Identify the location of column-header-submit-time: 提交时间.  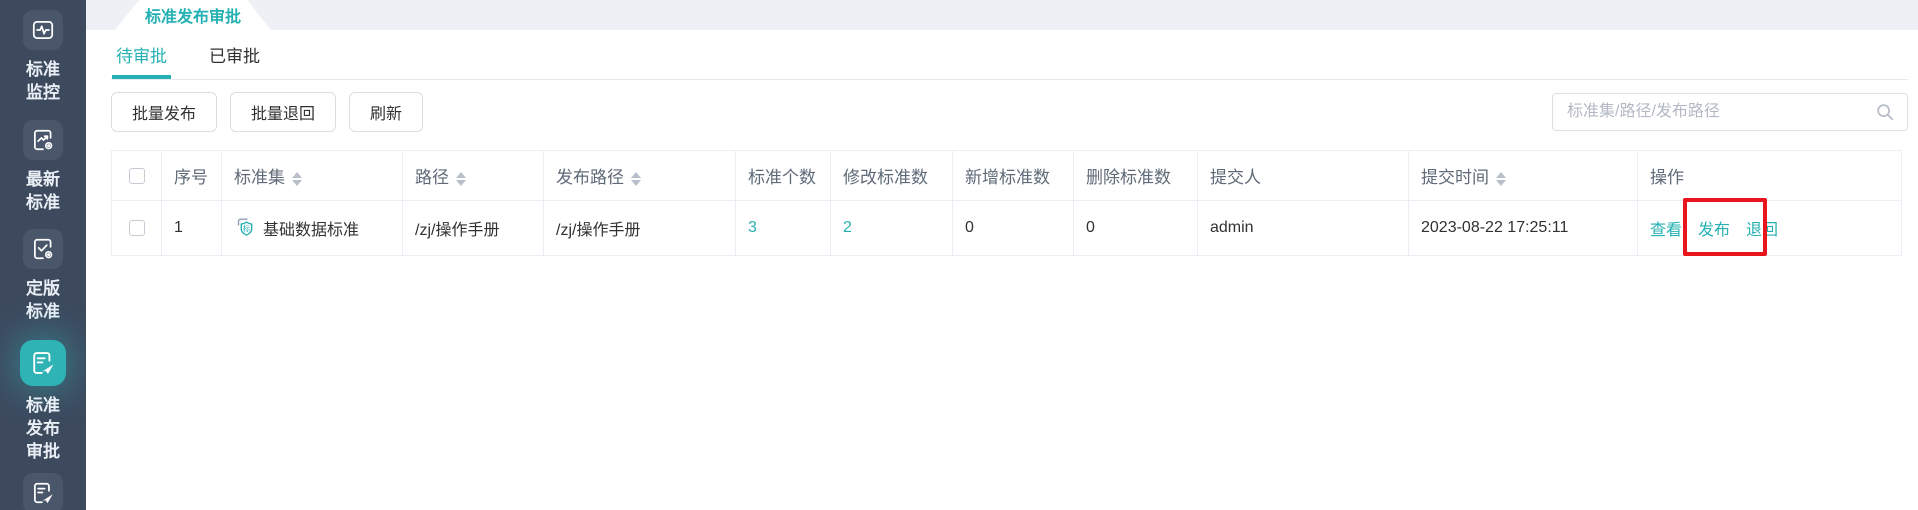
(1523, 175).